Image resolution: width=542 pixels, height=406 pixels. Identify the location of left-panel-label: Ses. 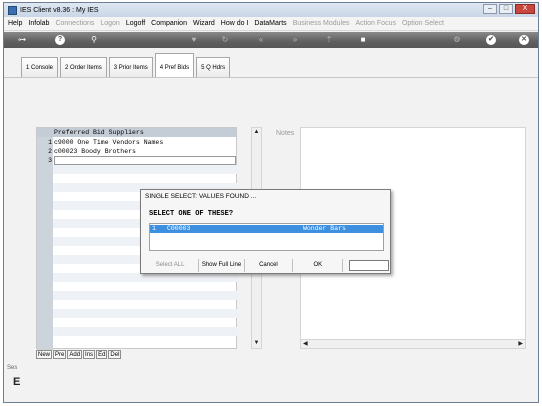
(12, 368).